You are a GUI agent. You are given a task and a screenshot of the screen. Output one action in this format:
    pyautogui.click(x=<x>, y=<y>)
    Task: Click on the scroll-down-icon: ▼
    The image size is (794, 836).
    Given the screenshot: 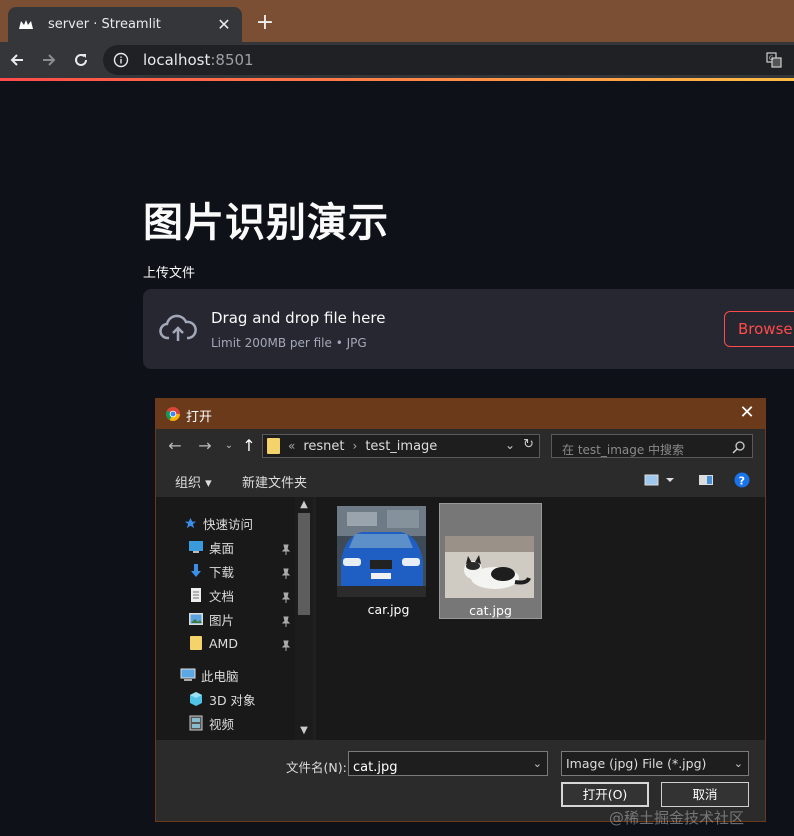 What is the action you would take?
    pyautogui.click(x=304, y=731)
    